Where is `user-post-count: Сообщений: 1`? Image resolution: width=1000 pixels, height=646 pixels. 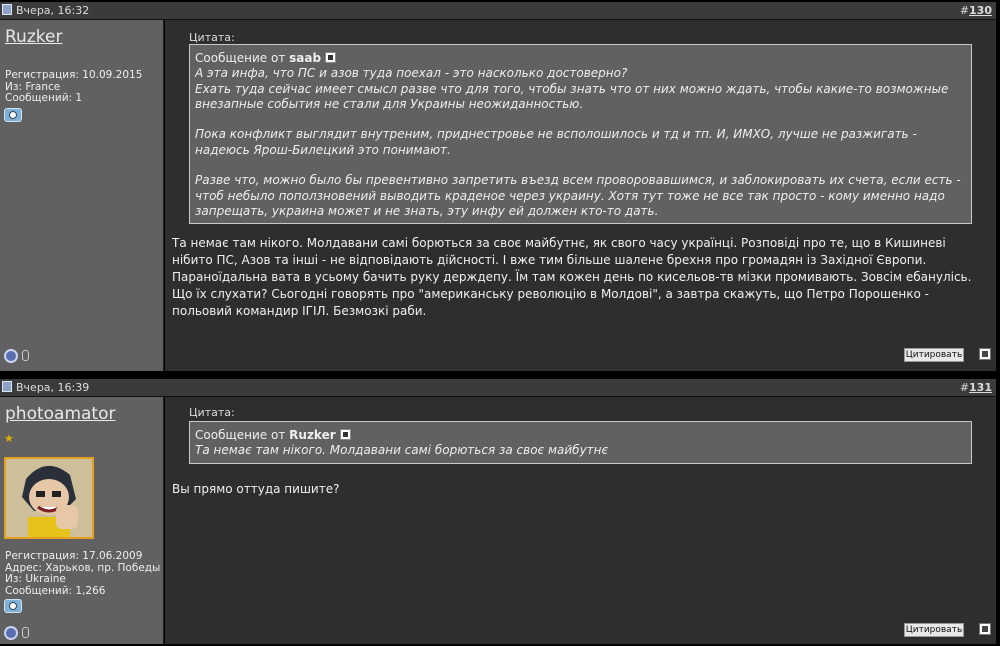 user-post-count: Сообщений: 1 is located at coordinates (44, 98).